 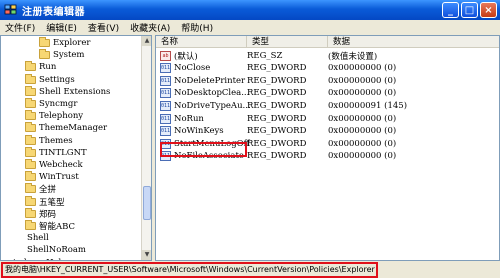 I want to click on registry-editor-icon, so click(x=11, y=10).